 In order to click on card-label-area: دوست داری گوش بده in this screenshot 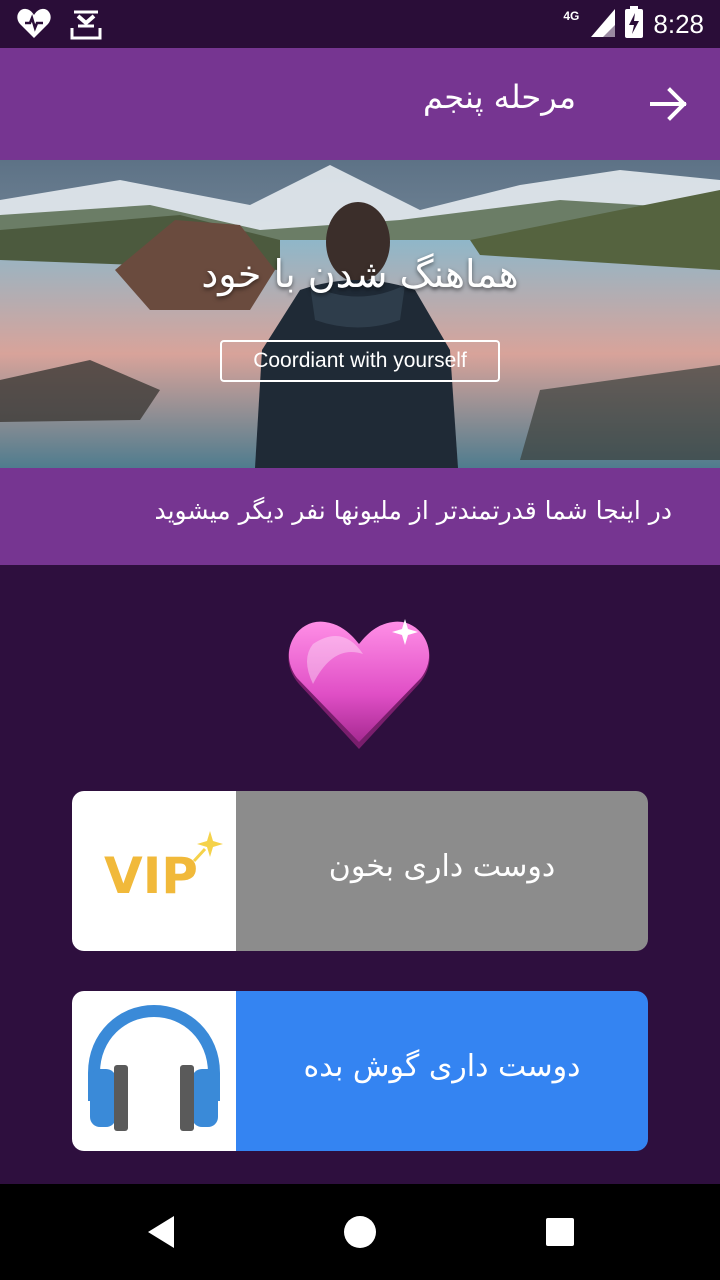, I will do `click(442, 1071)`.